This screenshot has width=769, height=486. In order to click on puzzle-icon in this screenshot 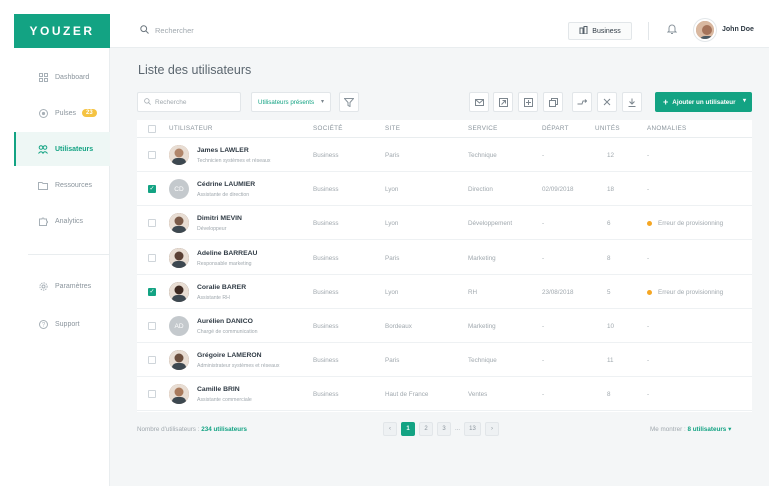, I will do `click(43, 221)`.